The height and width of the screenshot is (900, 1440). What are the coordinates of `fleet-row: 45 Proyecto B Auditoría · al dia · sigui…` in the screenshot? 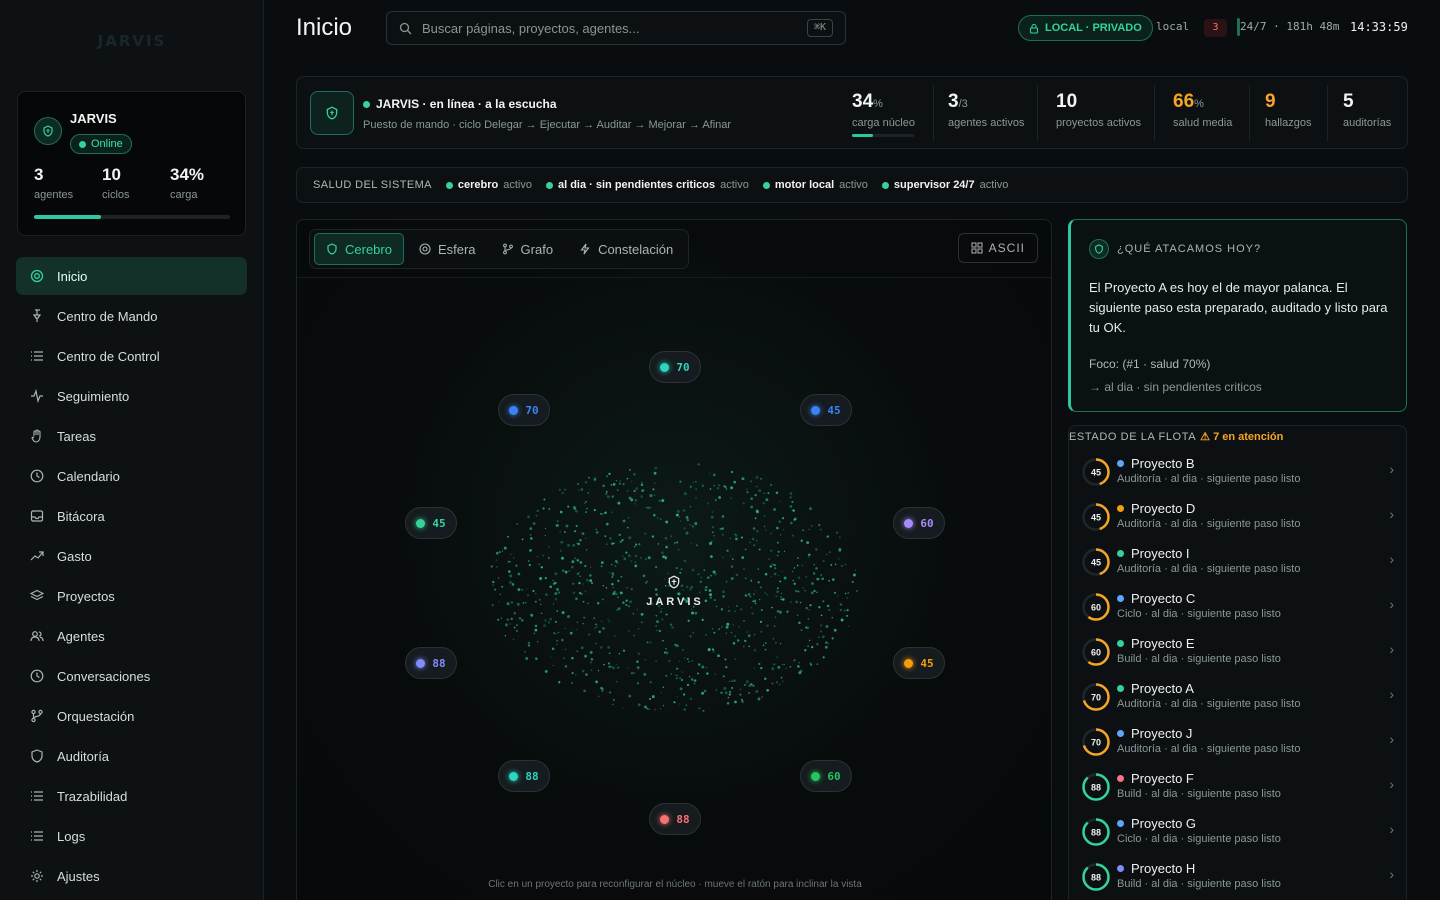 It's located at (1237, 473).